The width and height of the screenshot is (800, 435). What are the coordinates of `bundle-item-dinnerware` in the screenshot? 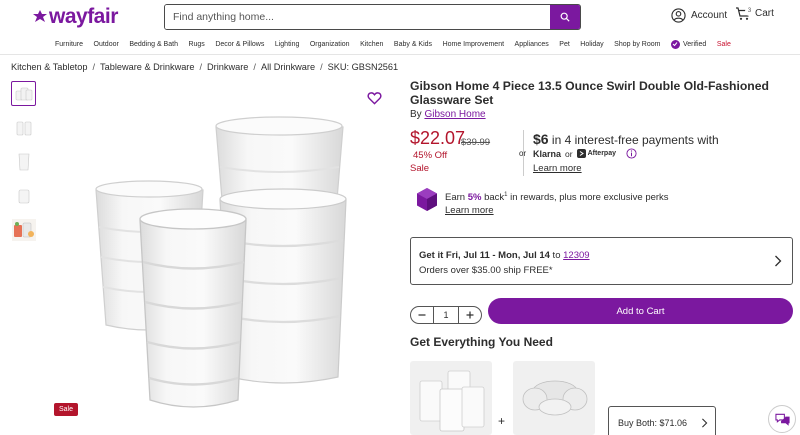 It's located at (554, 398).